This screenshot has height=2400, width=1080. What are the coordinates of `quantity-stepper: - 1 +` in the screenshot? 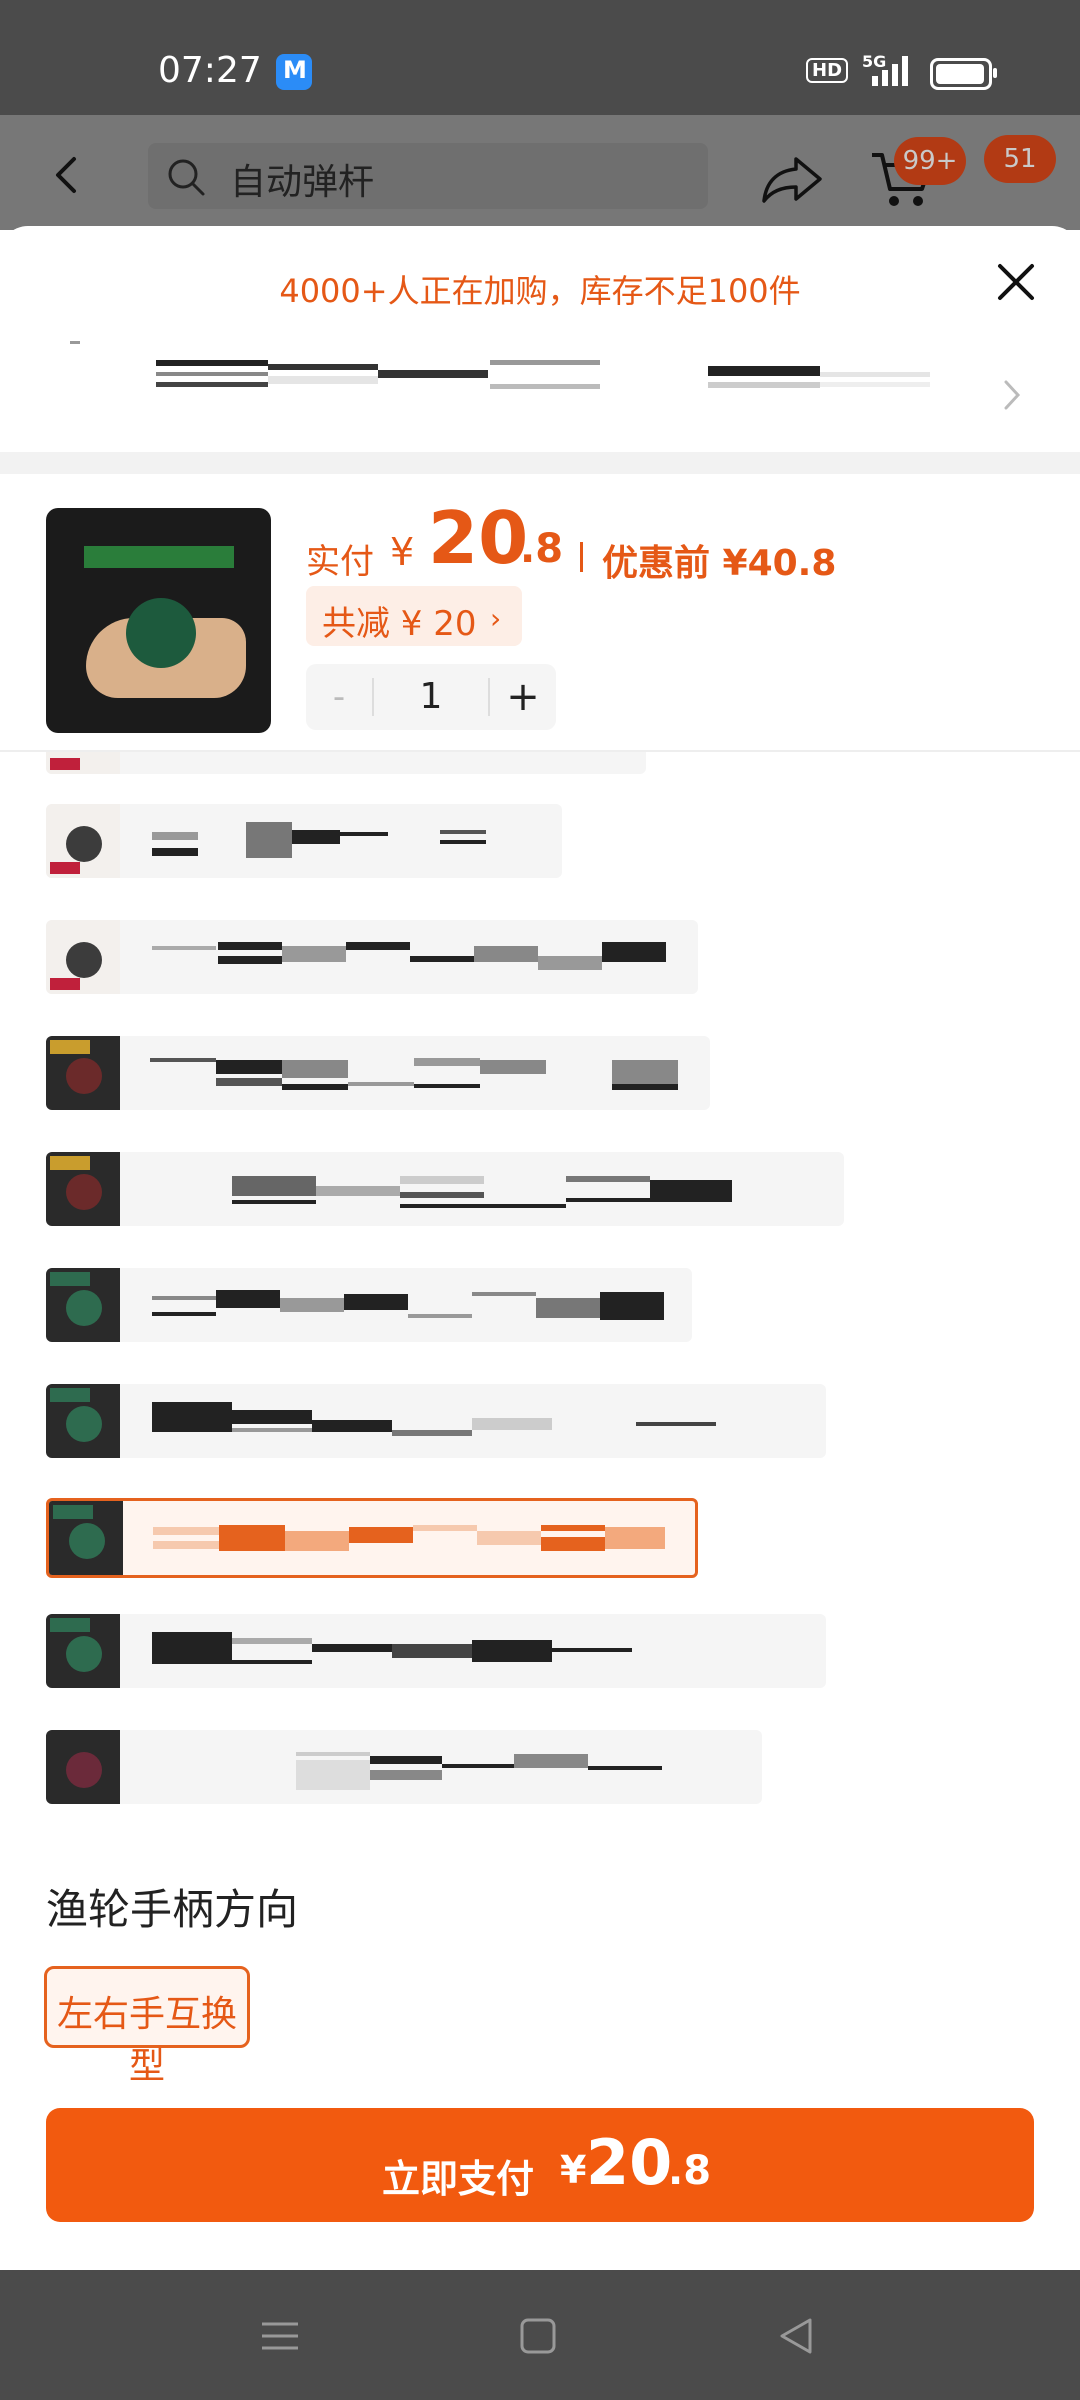 It's located at (431, 697).